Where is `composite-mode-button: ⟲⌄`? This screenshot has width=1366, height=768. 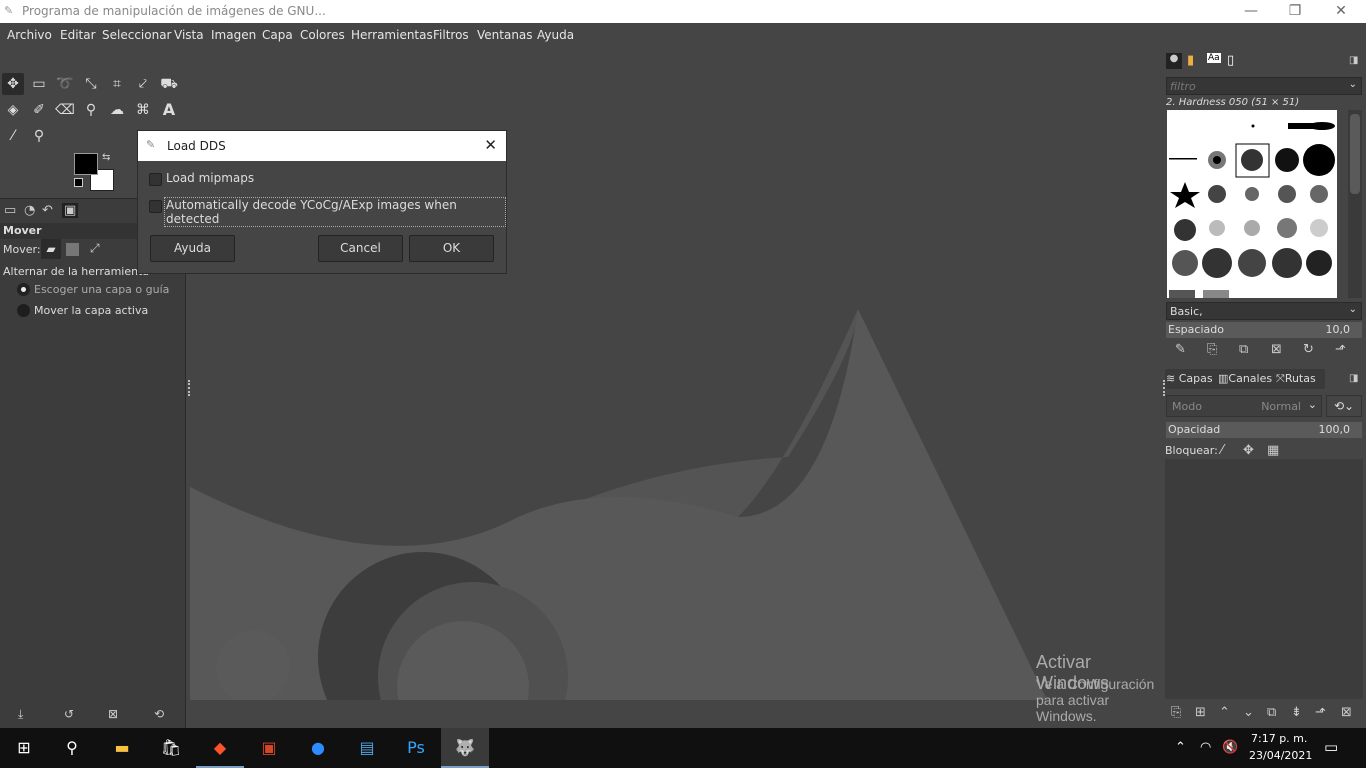 composite-mode-button: ⟲⌄ is located at coordinates (1344, 406).